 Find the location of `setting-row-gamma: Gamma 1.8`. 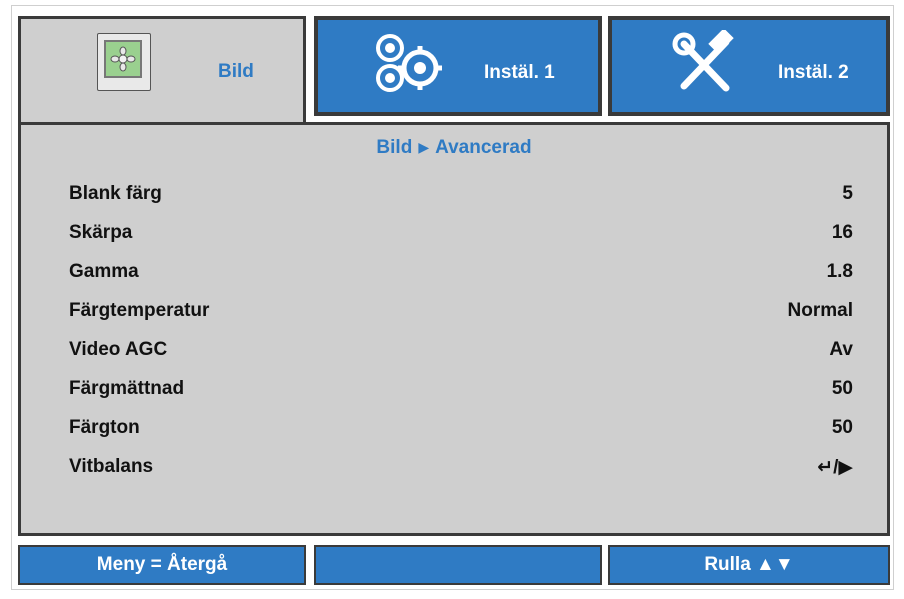

setting-row-gamma: Gamma 1.8 is located at coordinates (461, 272).